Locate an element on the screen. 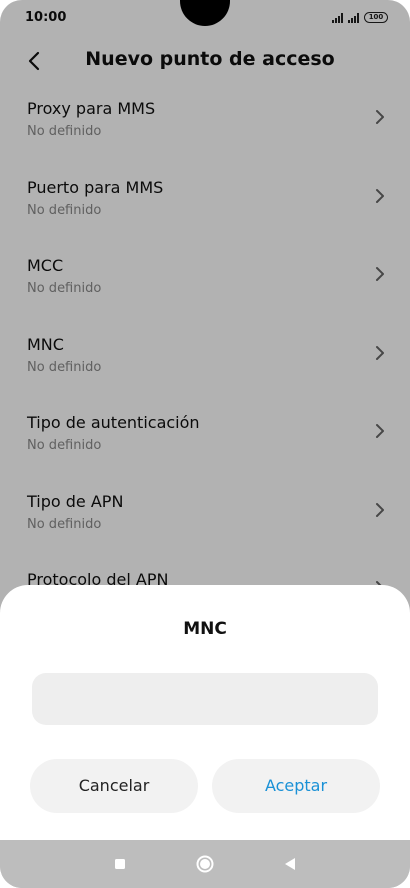 This screenshot has width=410, height=888. recents-square-icon is located at coordinates (120, 864).